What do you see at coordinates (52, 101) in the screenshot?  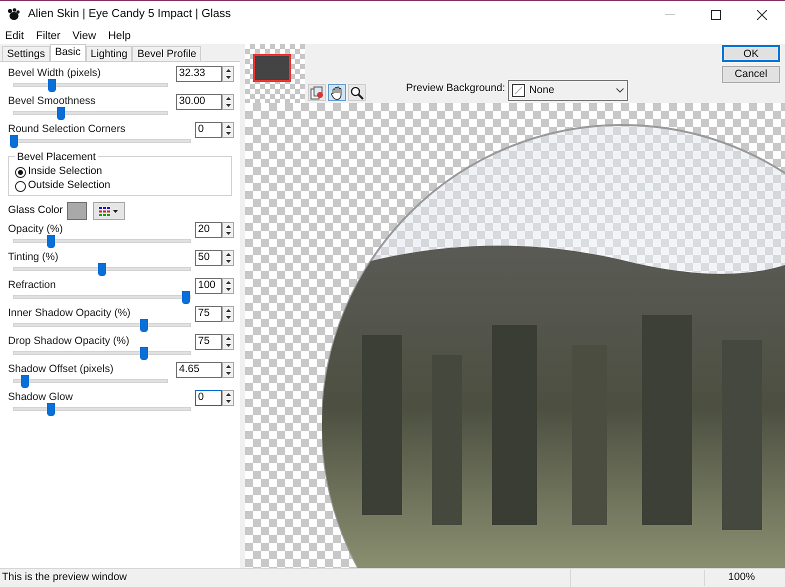 I see `slider-label: Bevel Smoothness` at bounding box center [52, 101].